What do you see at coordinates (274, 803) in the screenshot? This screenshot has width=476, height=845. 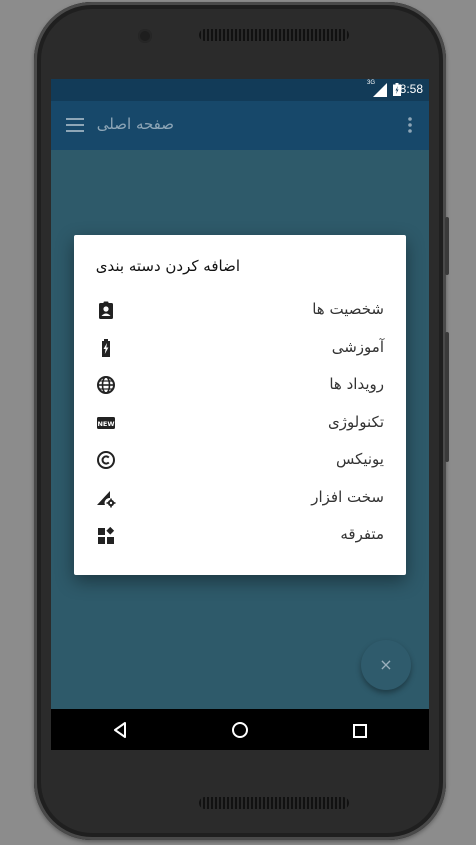 I see `bottom-speaker` at bounding box center [274, 803].